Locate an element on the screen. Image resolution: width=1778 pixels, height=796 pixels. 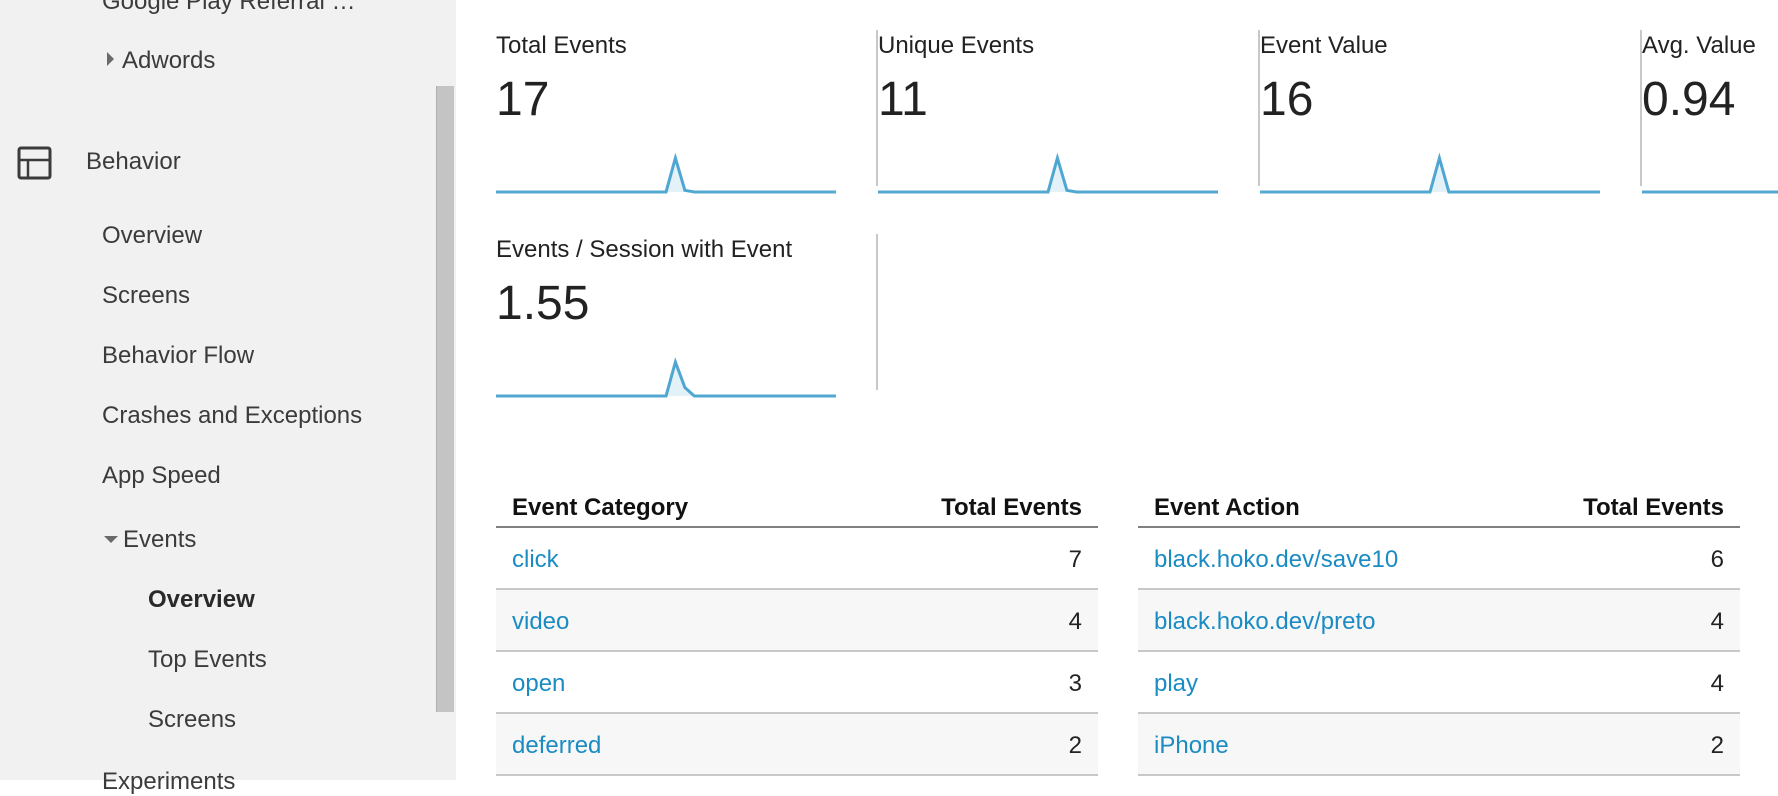
sidebar-item-behavior-overview: Overview is located at coordinates (152, 236).